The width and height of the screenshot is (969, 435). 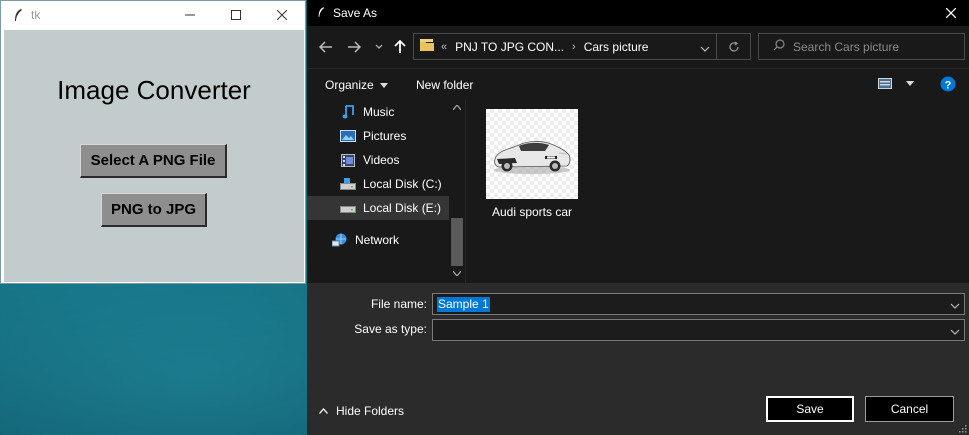 What do you see at coordinates (236, 14) in the screenshot?
I see `maximize-icon` at bounding box center [236, 14].